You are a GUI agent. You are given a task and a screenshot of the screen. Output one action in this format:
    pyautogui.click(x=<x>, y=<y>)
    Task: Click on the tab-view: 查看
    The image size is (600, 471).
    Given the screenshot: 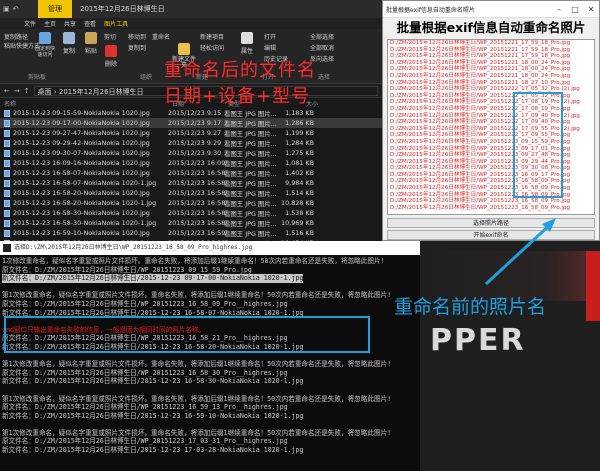 What is the action you would take?
    pyautogui.click(x=90, y=23)
    